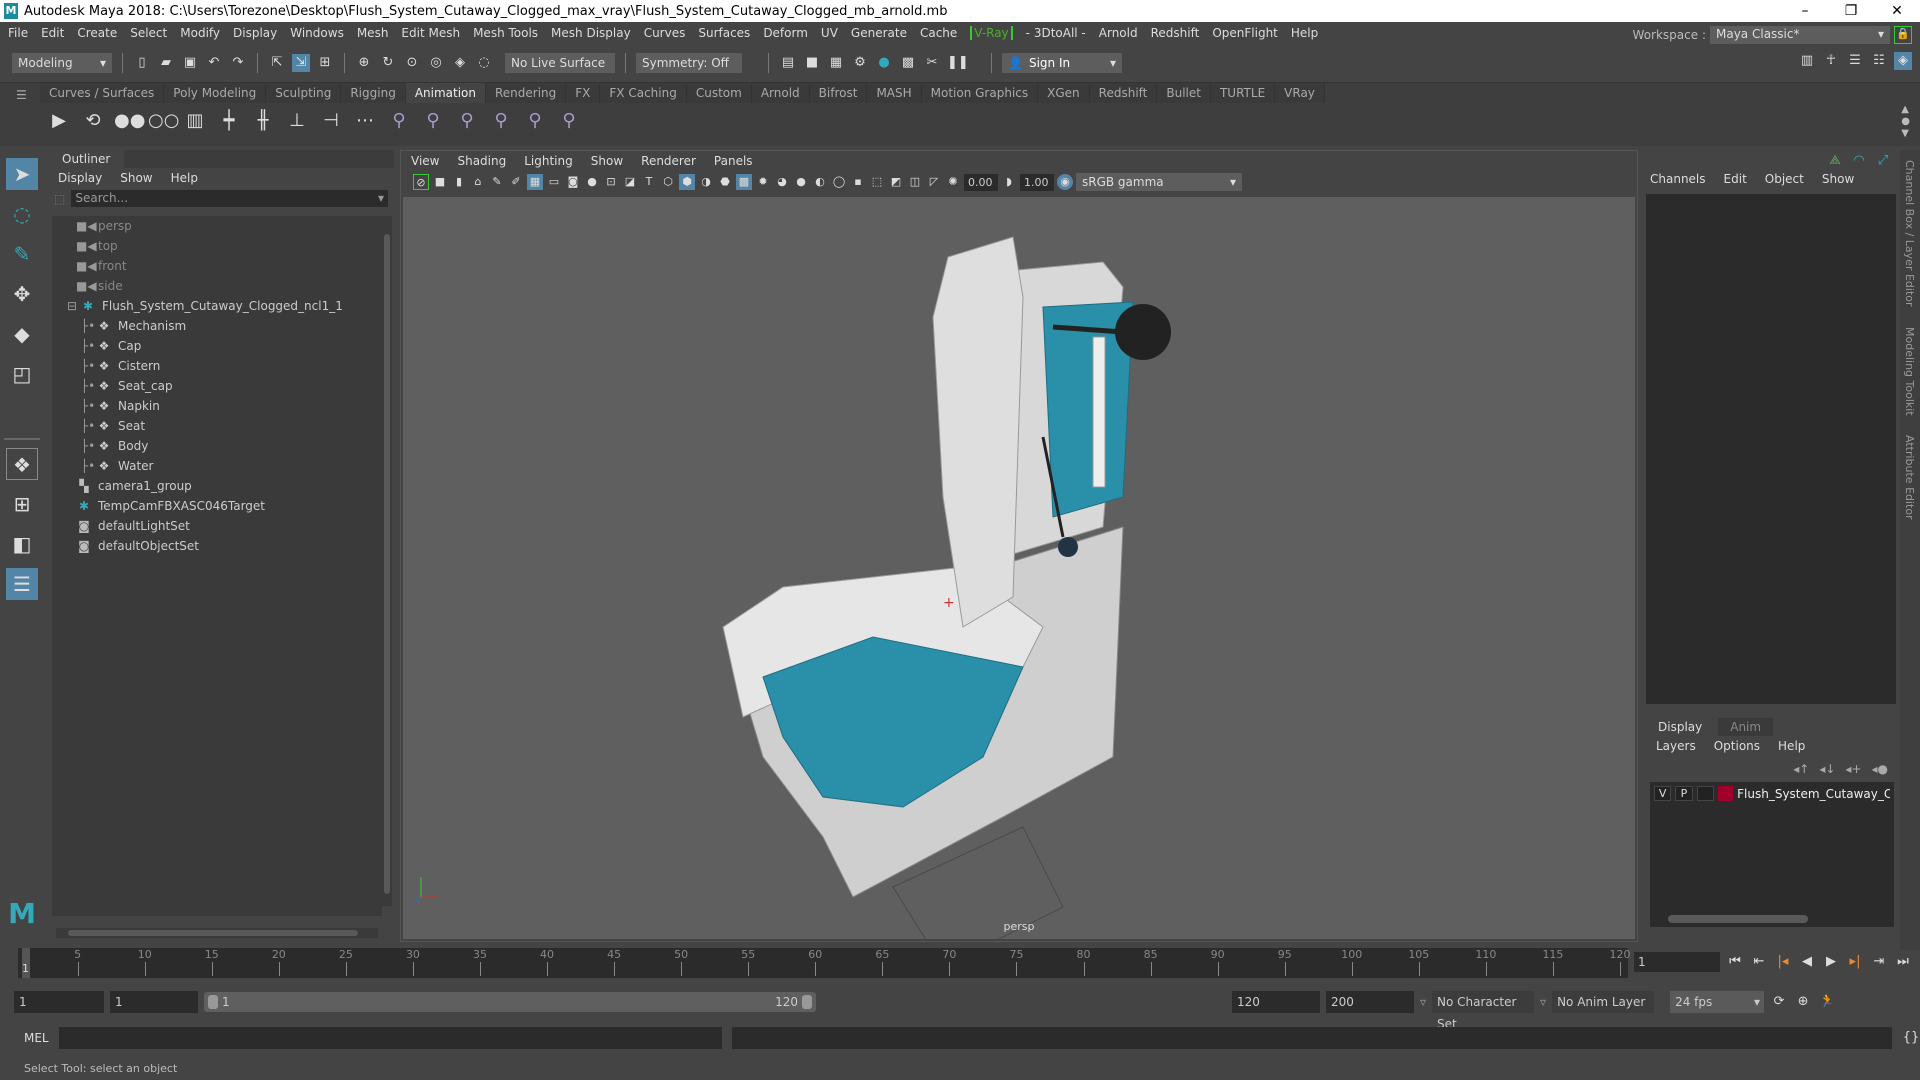  What do you see at coordinates (877, 182) in the screenshot?
I see `isolate-select-icon: ⬚` at bounding box center [877, 182].